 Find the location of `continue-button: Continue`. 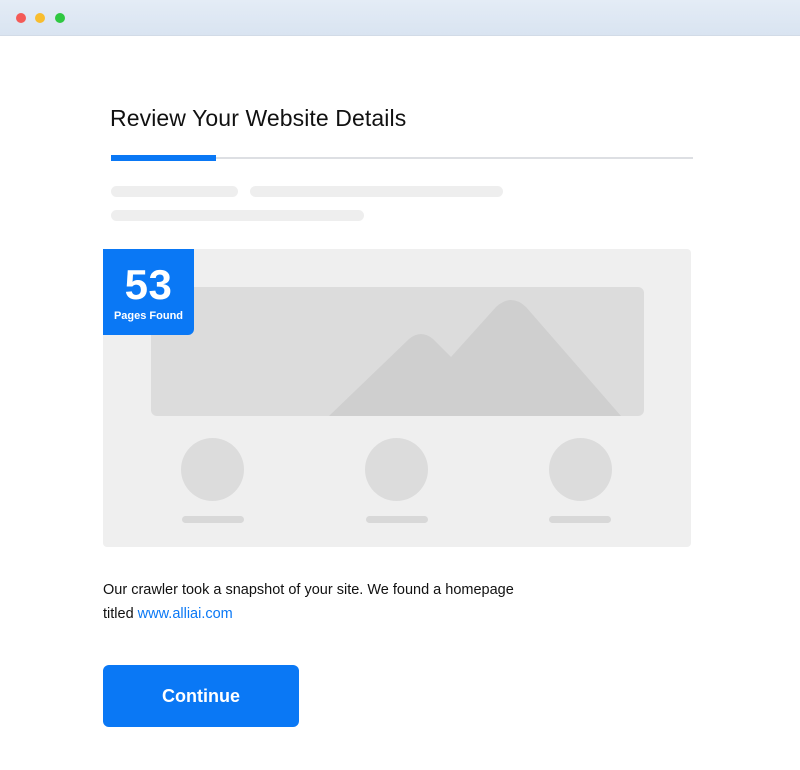

continue-button: Continue is located at coordinates (201, 696).